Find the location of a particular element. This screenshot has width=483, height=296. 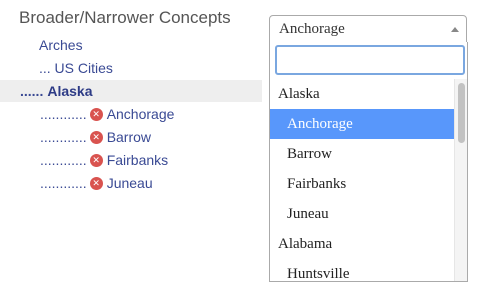

tree-item-child: ............ ✕ Juneau is located at coordinates (131, 183).